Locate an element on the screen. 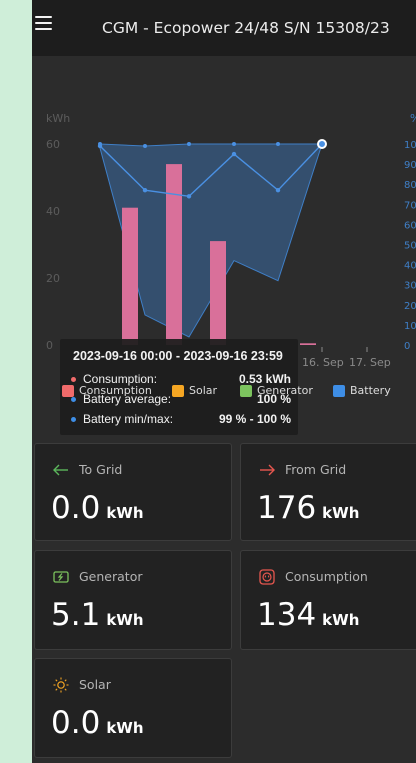  y-tick-right: 70 is located at coordinates (410, 205).